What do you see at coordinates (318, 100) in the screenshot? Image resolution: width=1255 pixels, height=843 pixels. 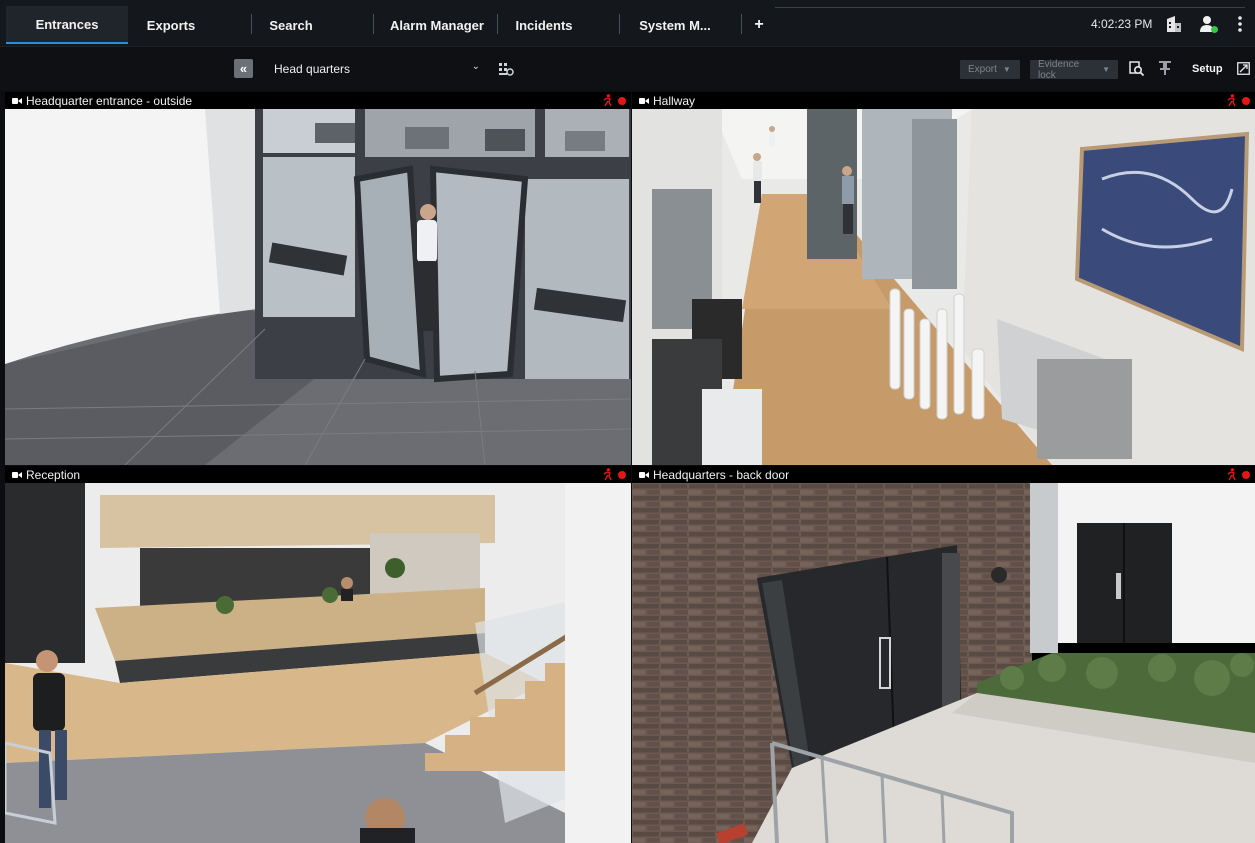 I see `camera-header: Headquarter entrance - outside` at bounding box center [318, 100].